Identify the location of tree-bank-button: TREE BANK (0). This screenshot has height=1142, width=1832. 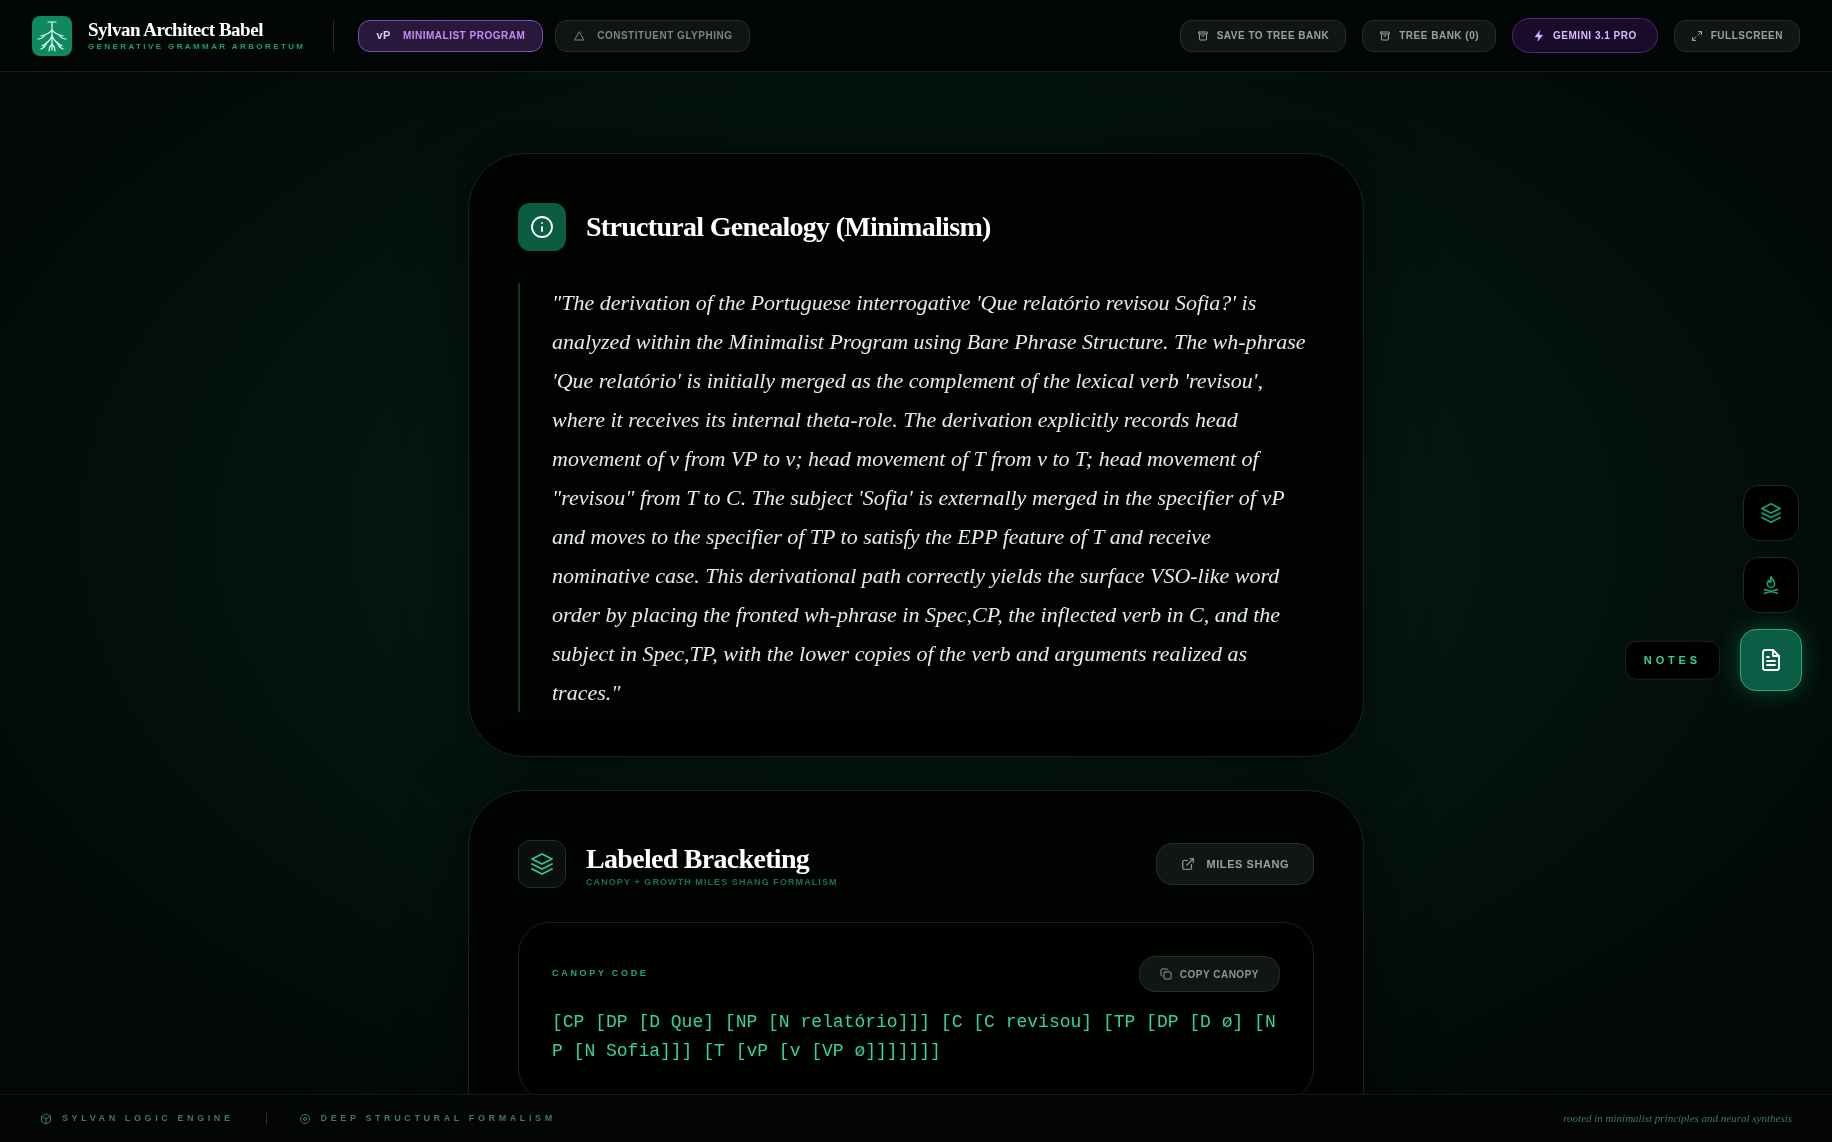
(1429, 35).